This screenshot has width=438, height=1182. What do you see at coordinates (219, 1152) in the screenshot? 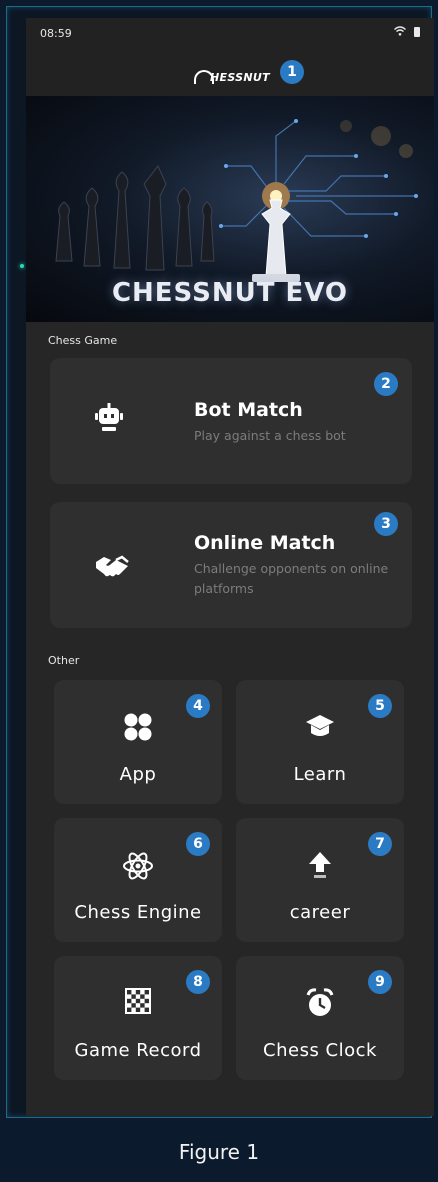
I see `figure-caption: Figure 1` at bounding box center [219, 1152].